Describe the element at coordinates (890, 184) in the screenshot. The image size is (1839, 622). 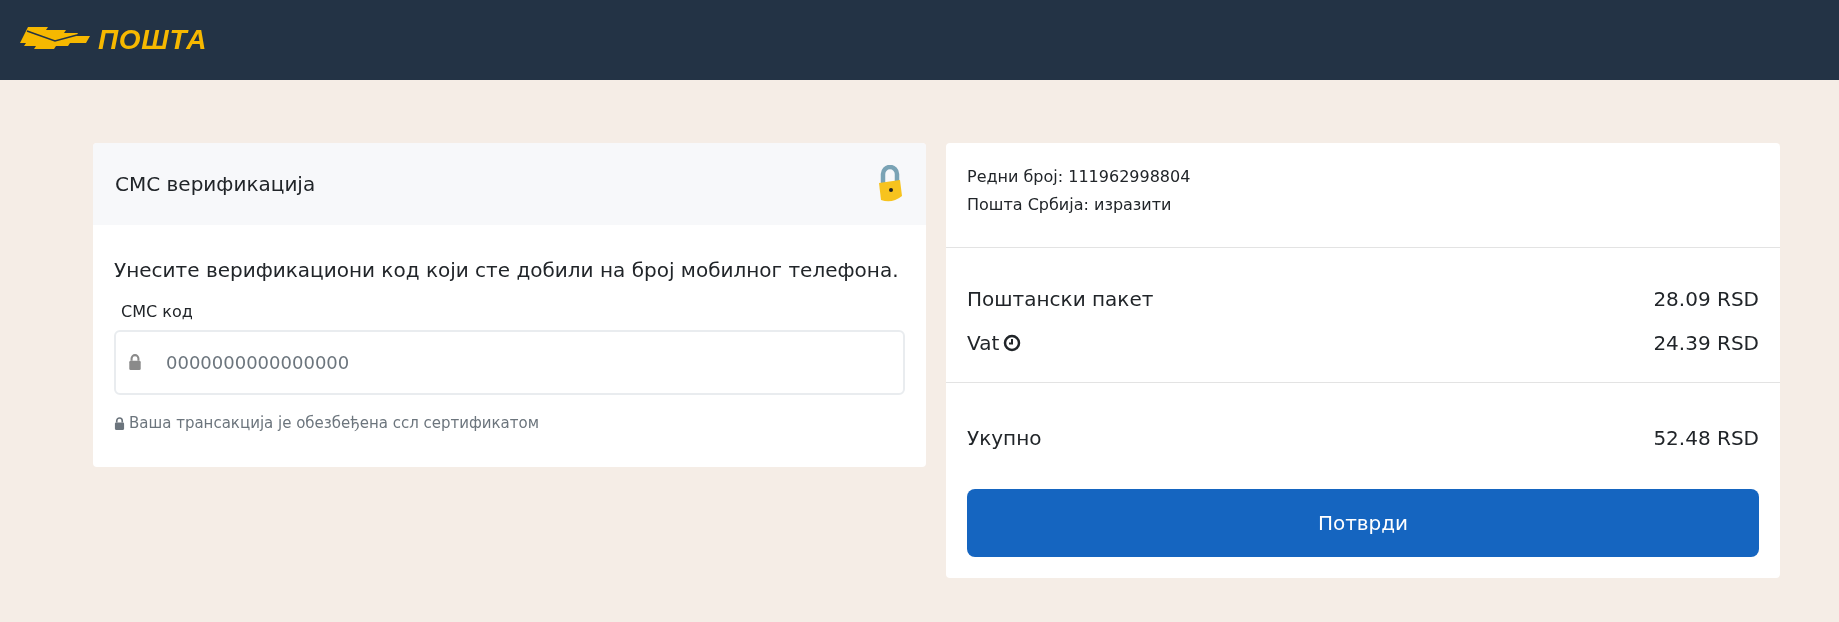
I see `padlock-icon` at that location.